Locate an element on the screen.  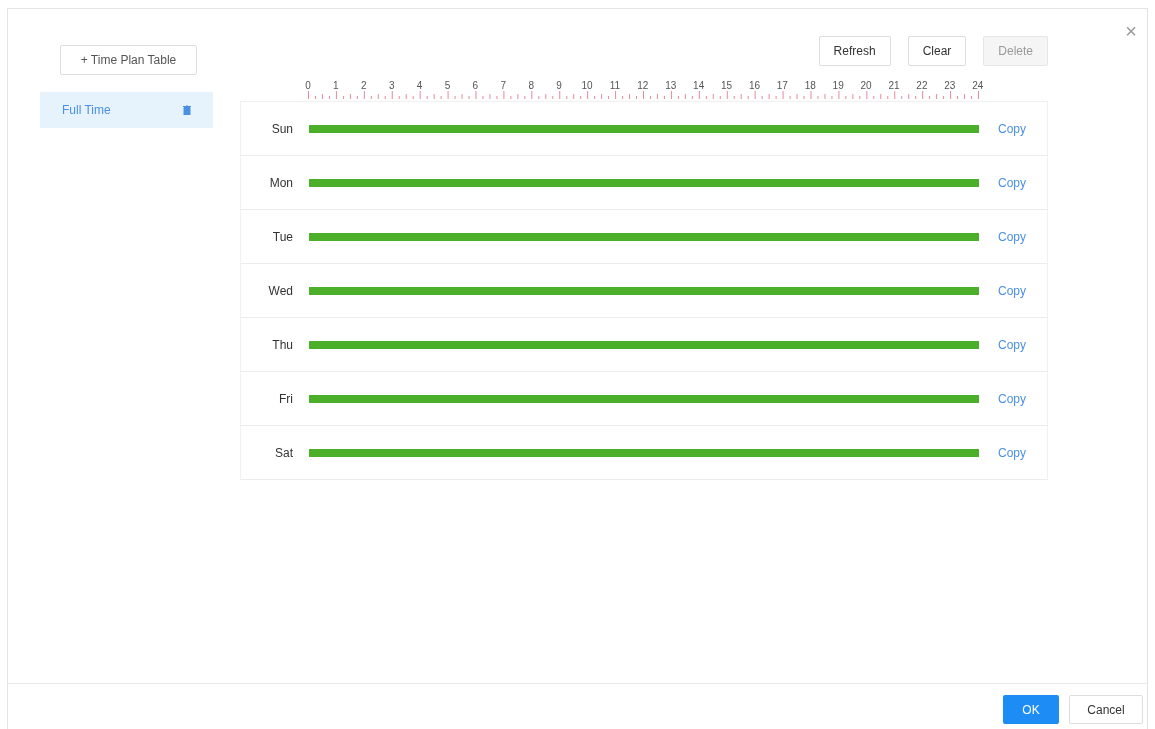
trash-icon is located at coordinates (187, 110).